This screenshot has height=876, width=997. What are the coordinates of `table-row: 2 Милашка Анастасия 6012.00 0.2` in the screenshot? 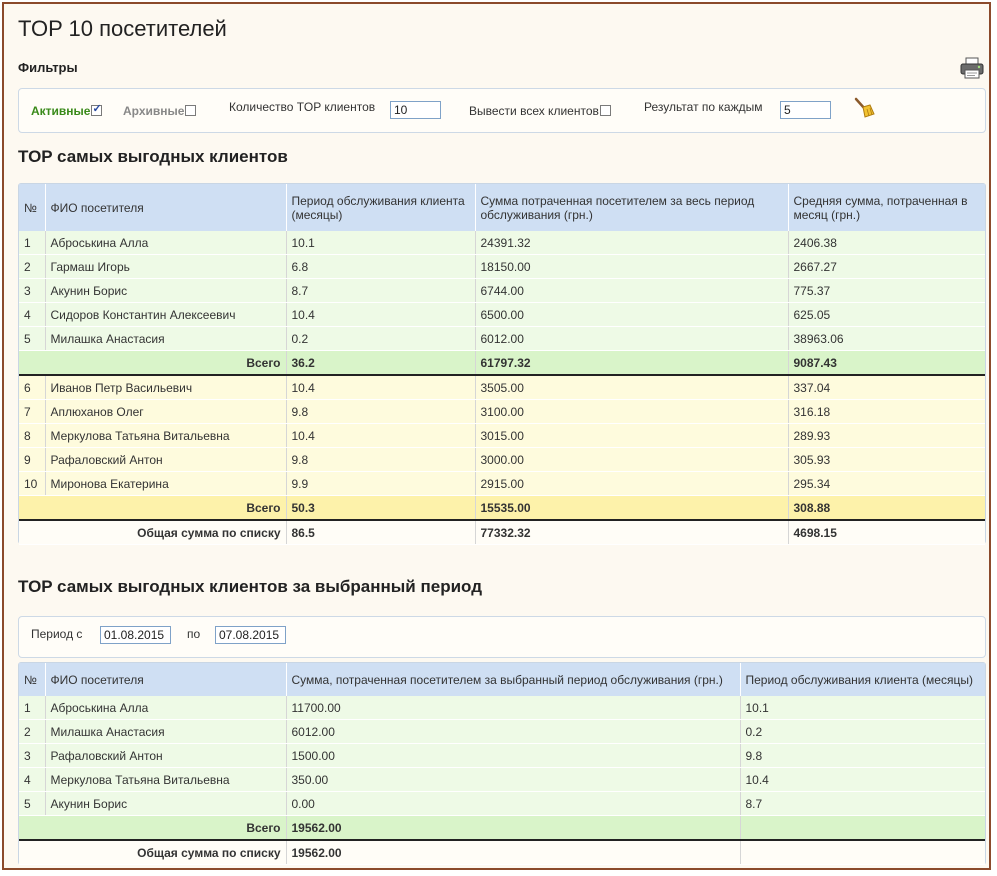 It's located at (502, 731).